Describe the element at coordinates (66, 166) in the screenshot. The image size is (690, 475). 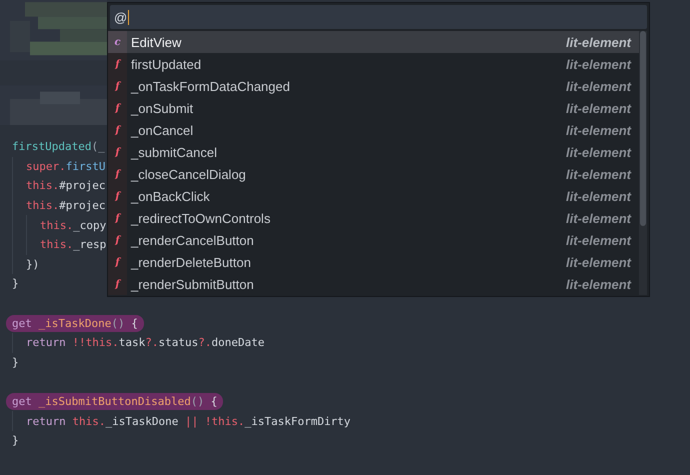
I see `code-line: super.firstU` at that location.